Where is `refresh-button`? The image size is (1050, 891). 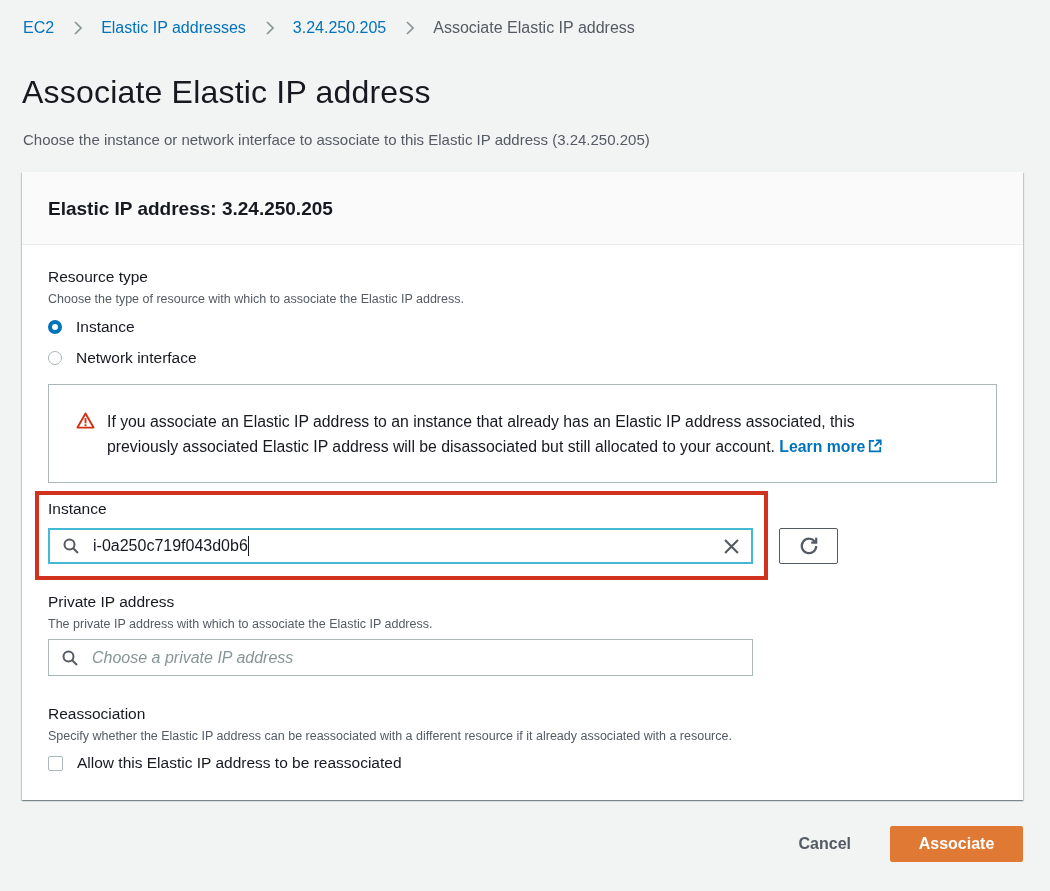 refresh-button is located at coordinates (808, 546).